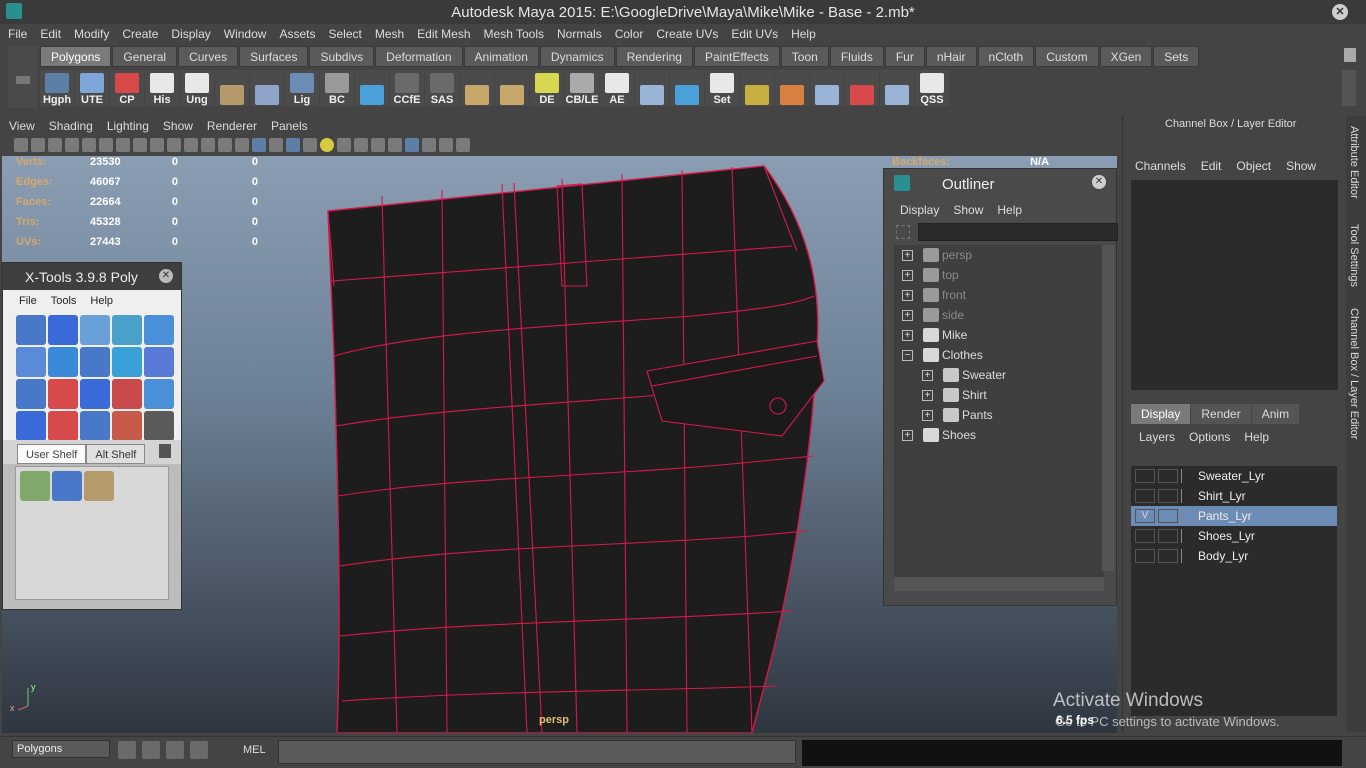 The width and height of the screenshot is (1366, 768). I want to click on shelf-tab-polygons: Polygons, so click(76, 56).